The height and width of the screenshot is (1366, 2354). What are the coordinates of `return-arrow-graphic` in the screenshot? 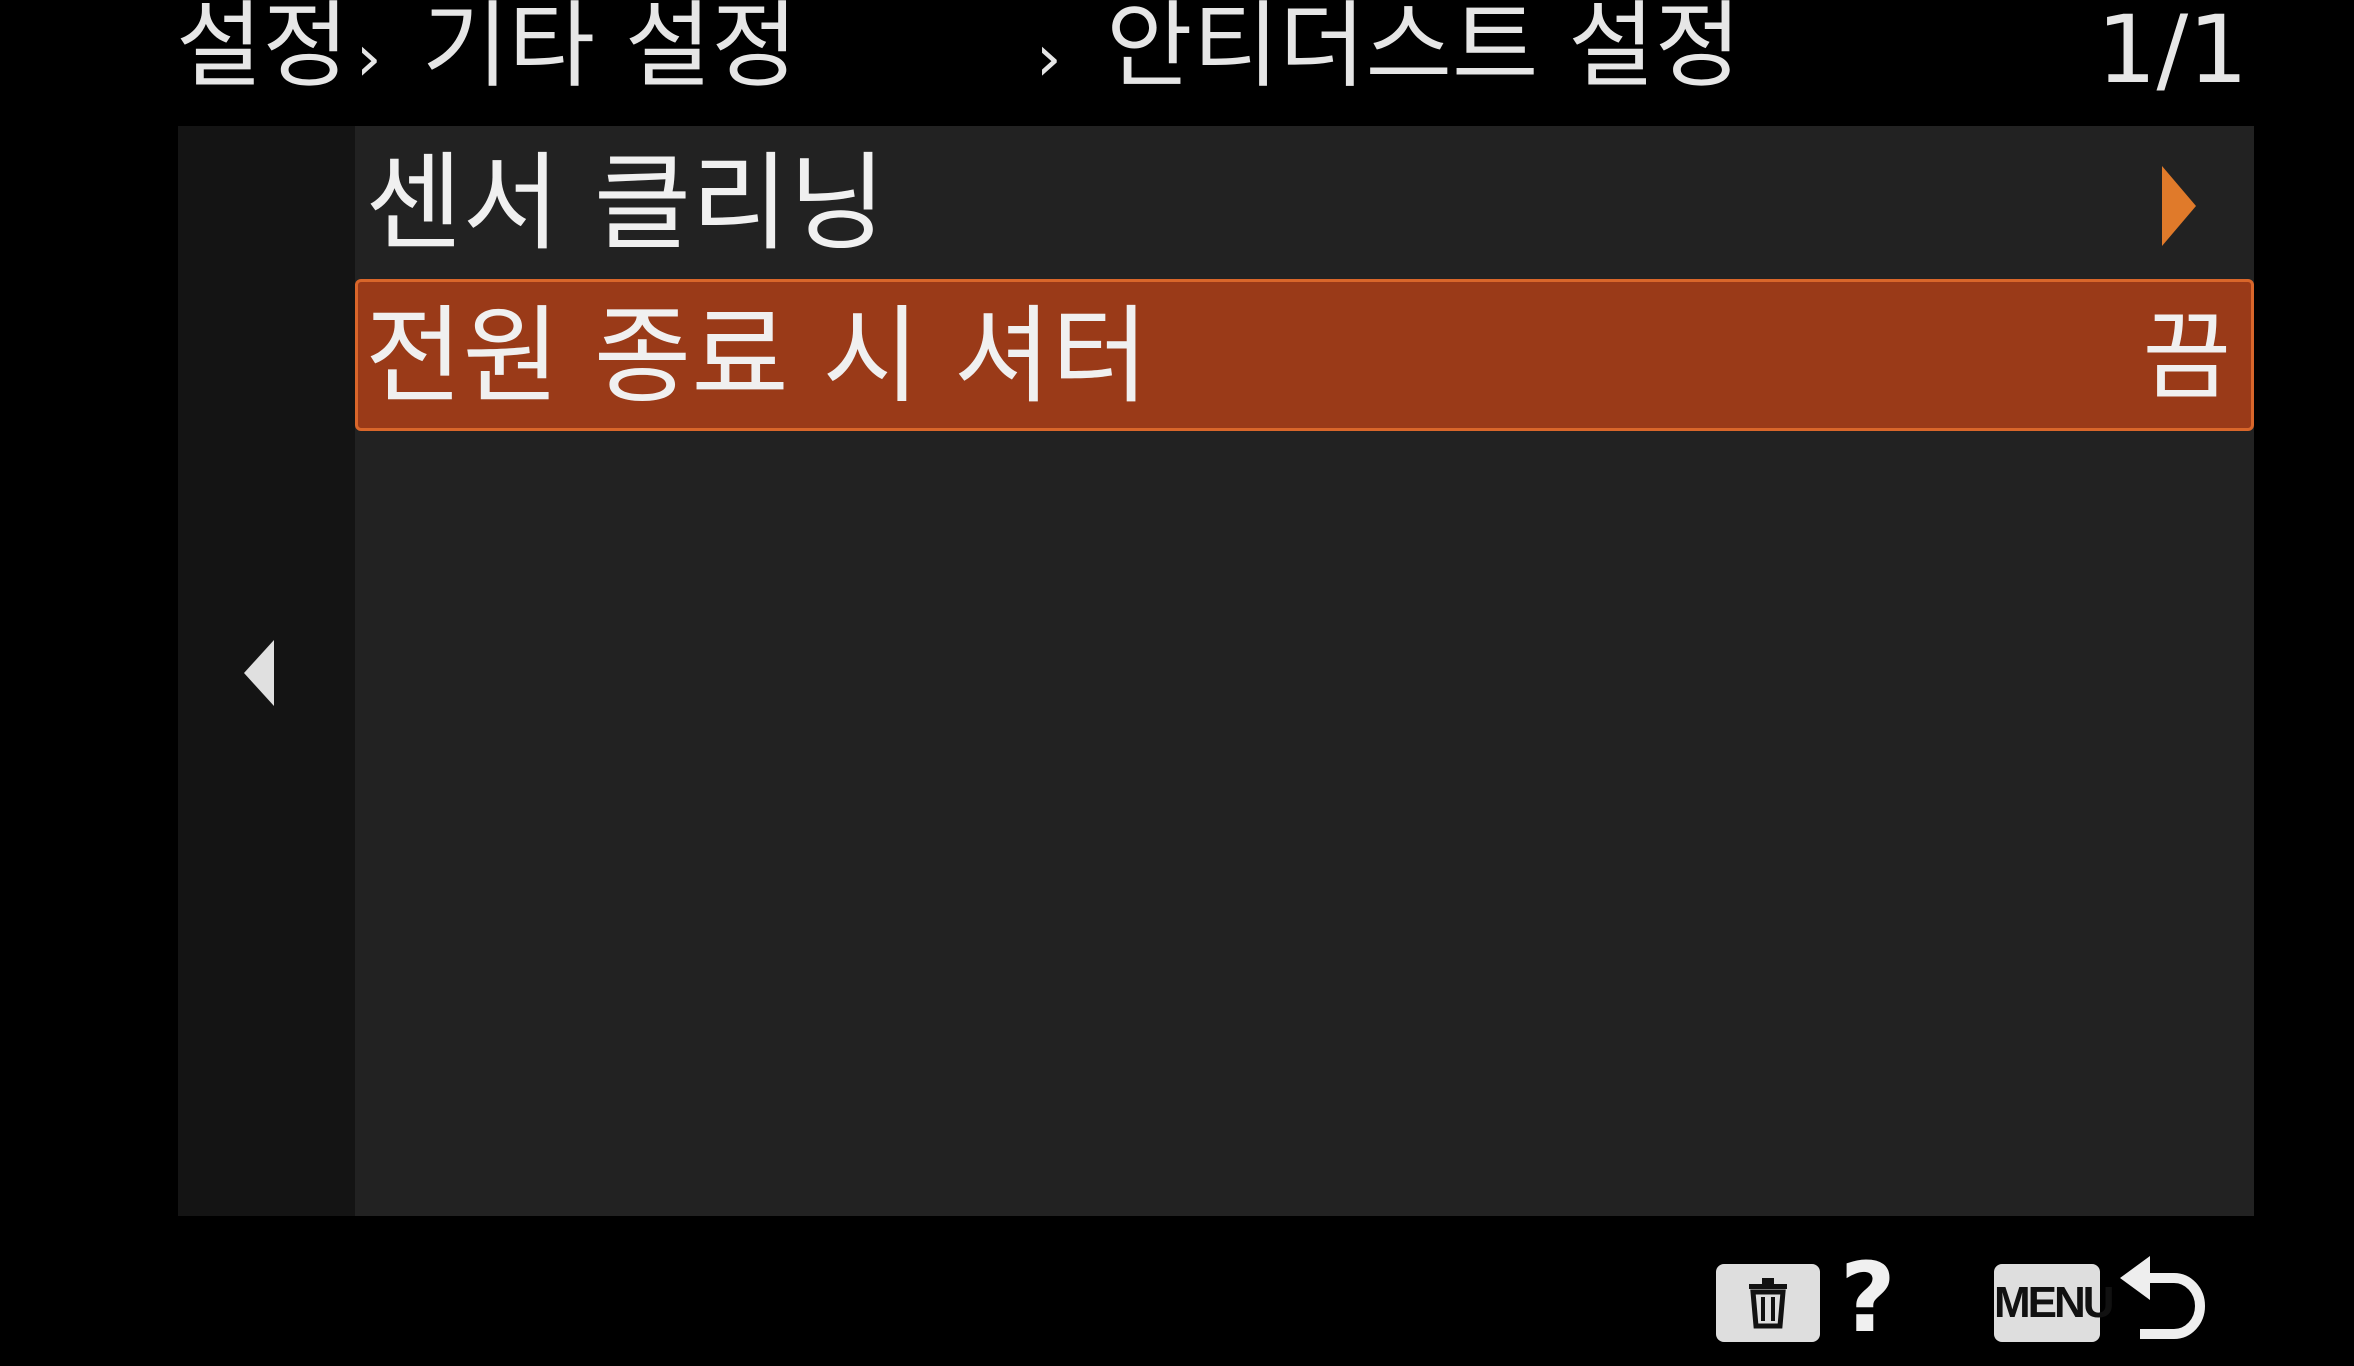 It's located at (2162, 1297).